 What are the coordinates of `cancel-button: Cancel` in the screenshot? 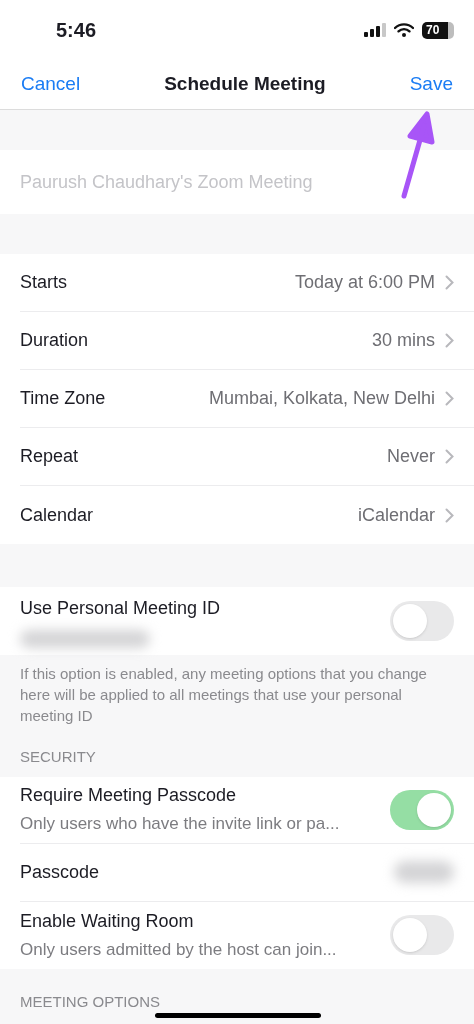 It's located at (51, 84).